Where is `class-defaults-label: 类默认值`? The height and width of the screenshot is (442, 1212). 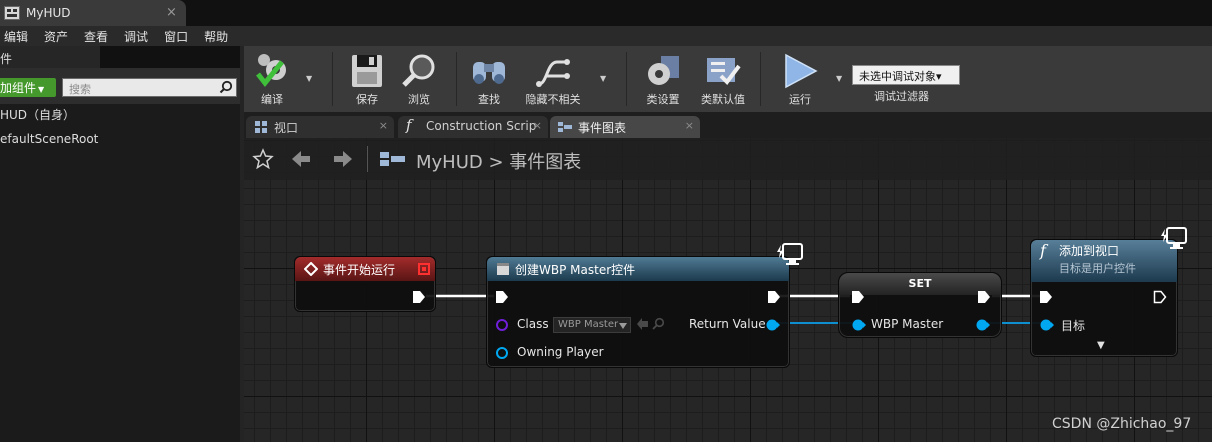
class-defaults-label: 类默认值 is located at coordinates (723, 99).